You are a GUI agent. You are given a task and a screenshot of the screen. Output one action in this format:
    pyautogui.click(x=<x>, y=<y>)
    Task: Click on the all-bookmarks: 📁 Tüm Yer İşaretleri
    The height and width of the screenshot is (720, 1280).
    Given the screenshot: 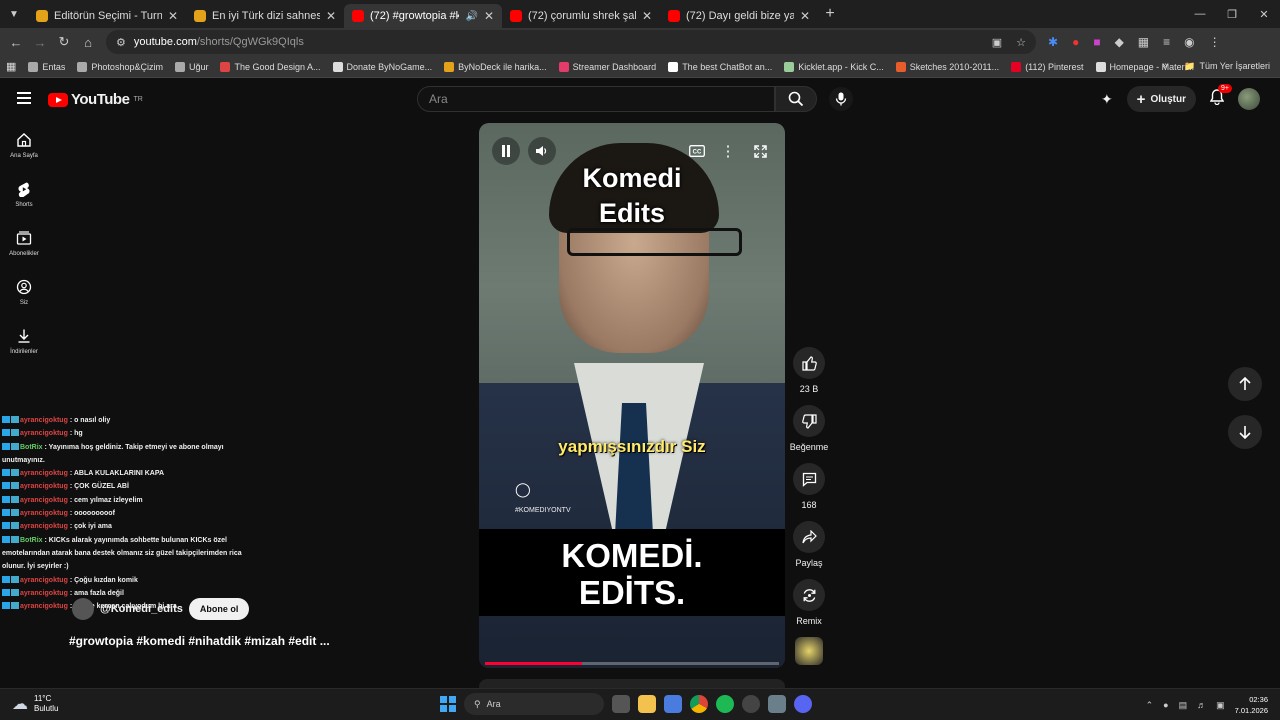 What is the action you would take?
    pyautogui.click(x=1227, y=66)
    